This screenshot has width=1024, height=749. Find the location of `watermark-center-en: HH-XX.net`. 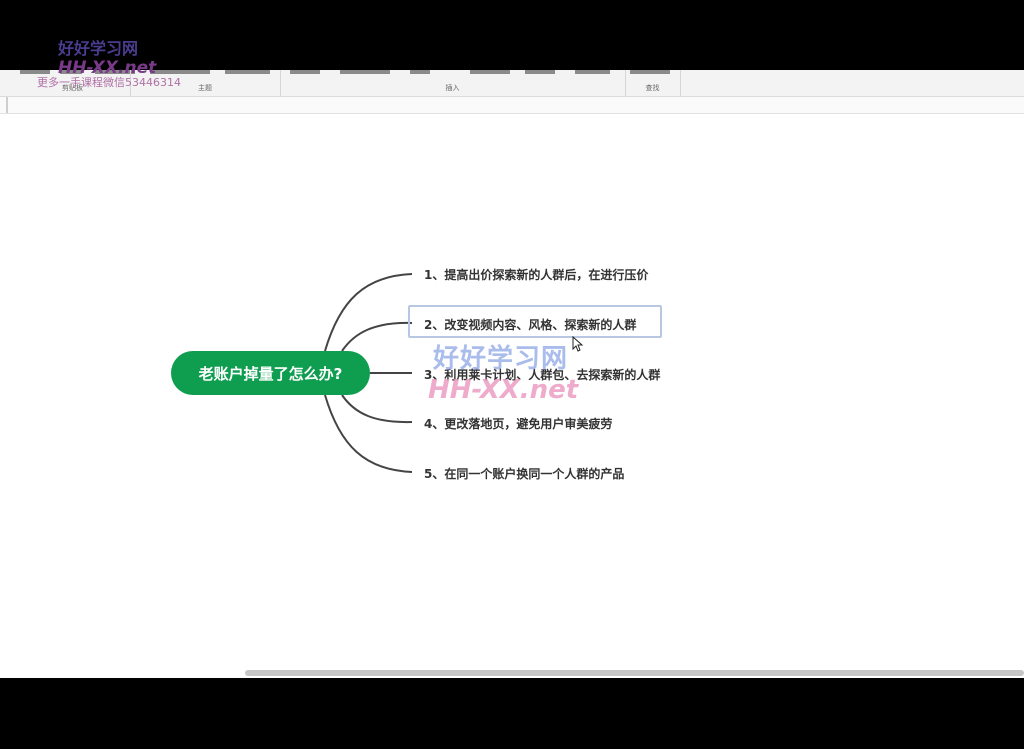

watermark-center-en: HH-XX.net is located at coordinates (503, 390).